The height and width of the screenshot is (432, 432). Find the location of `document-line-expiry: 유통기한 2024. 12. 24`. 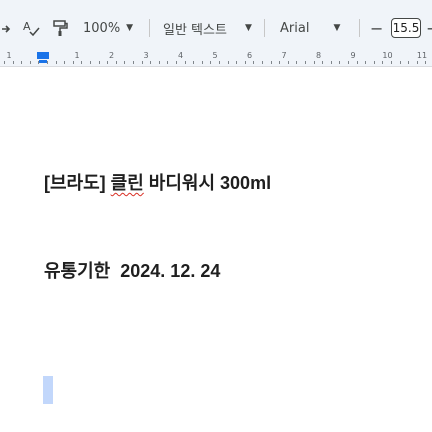

document-line-expiry: 유통기한 2024. 12. 24 is located at coordinates (132, 270).